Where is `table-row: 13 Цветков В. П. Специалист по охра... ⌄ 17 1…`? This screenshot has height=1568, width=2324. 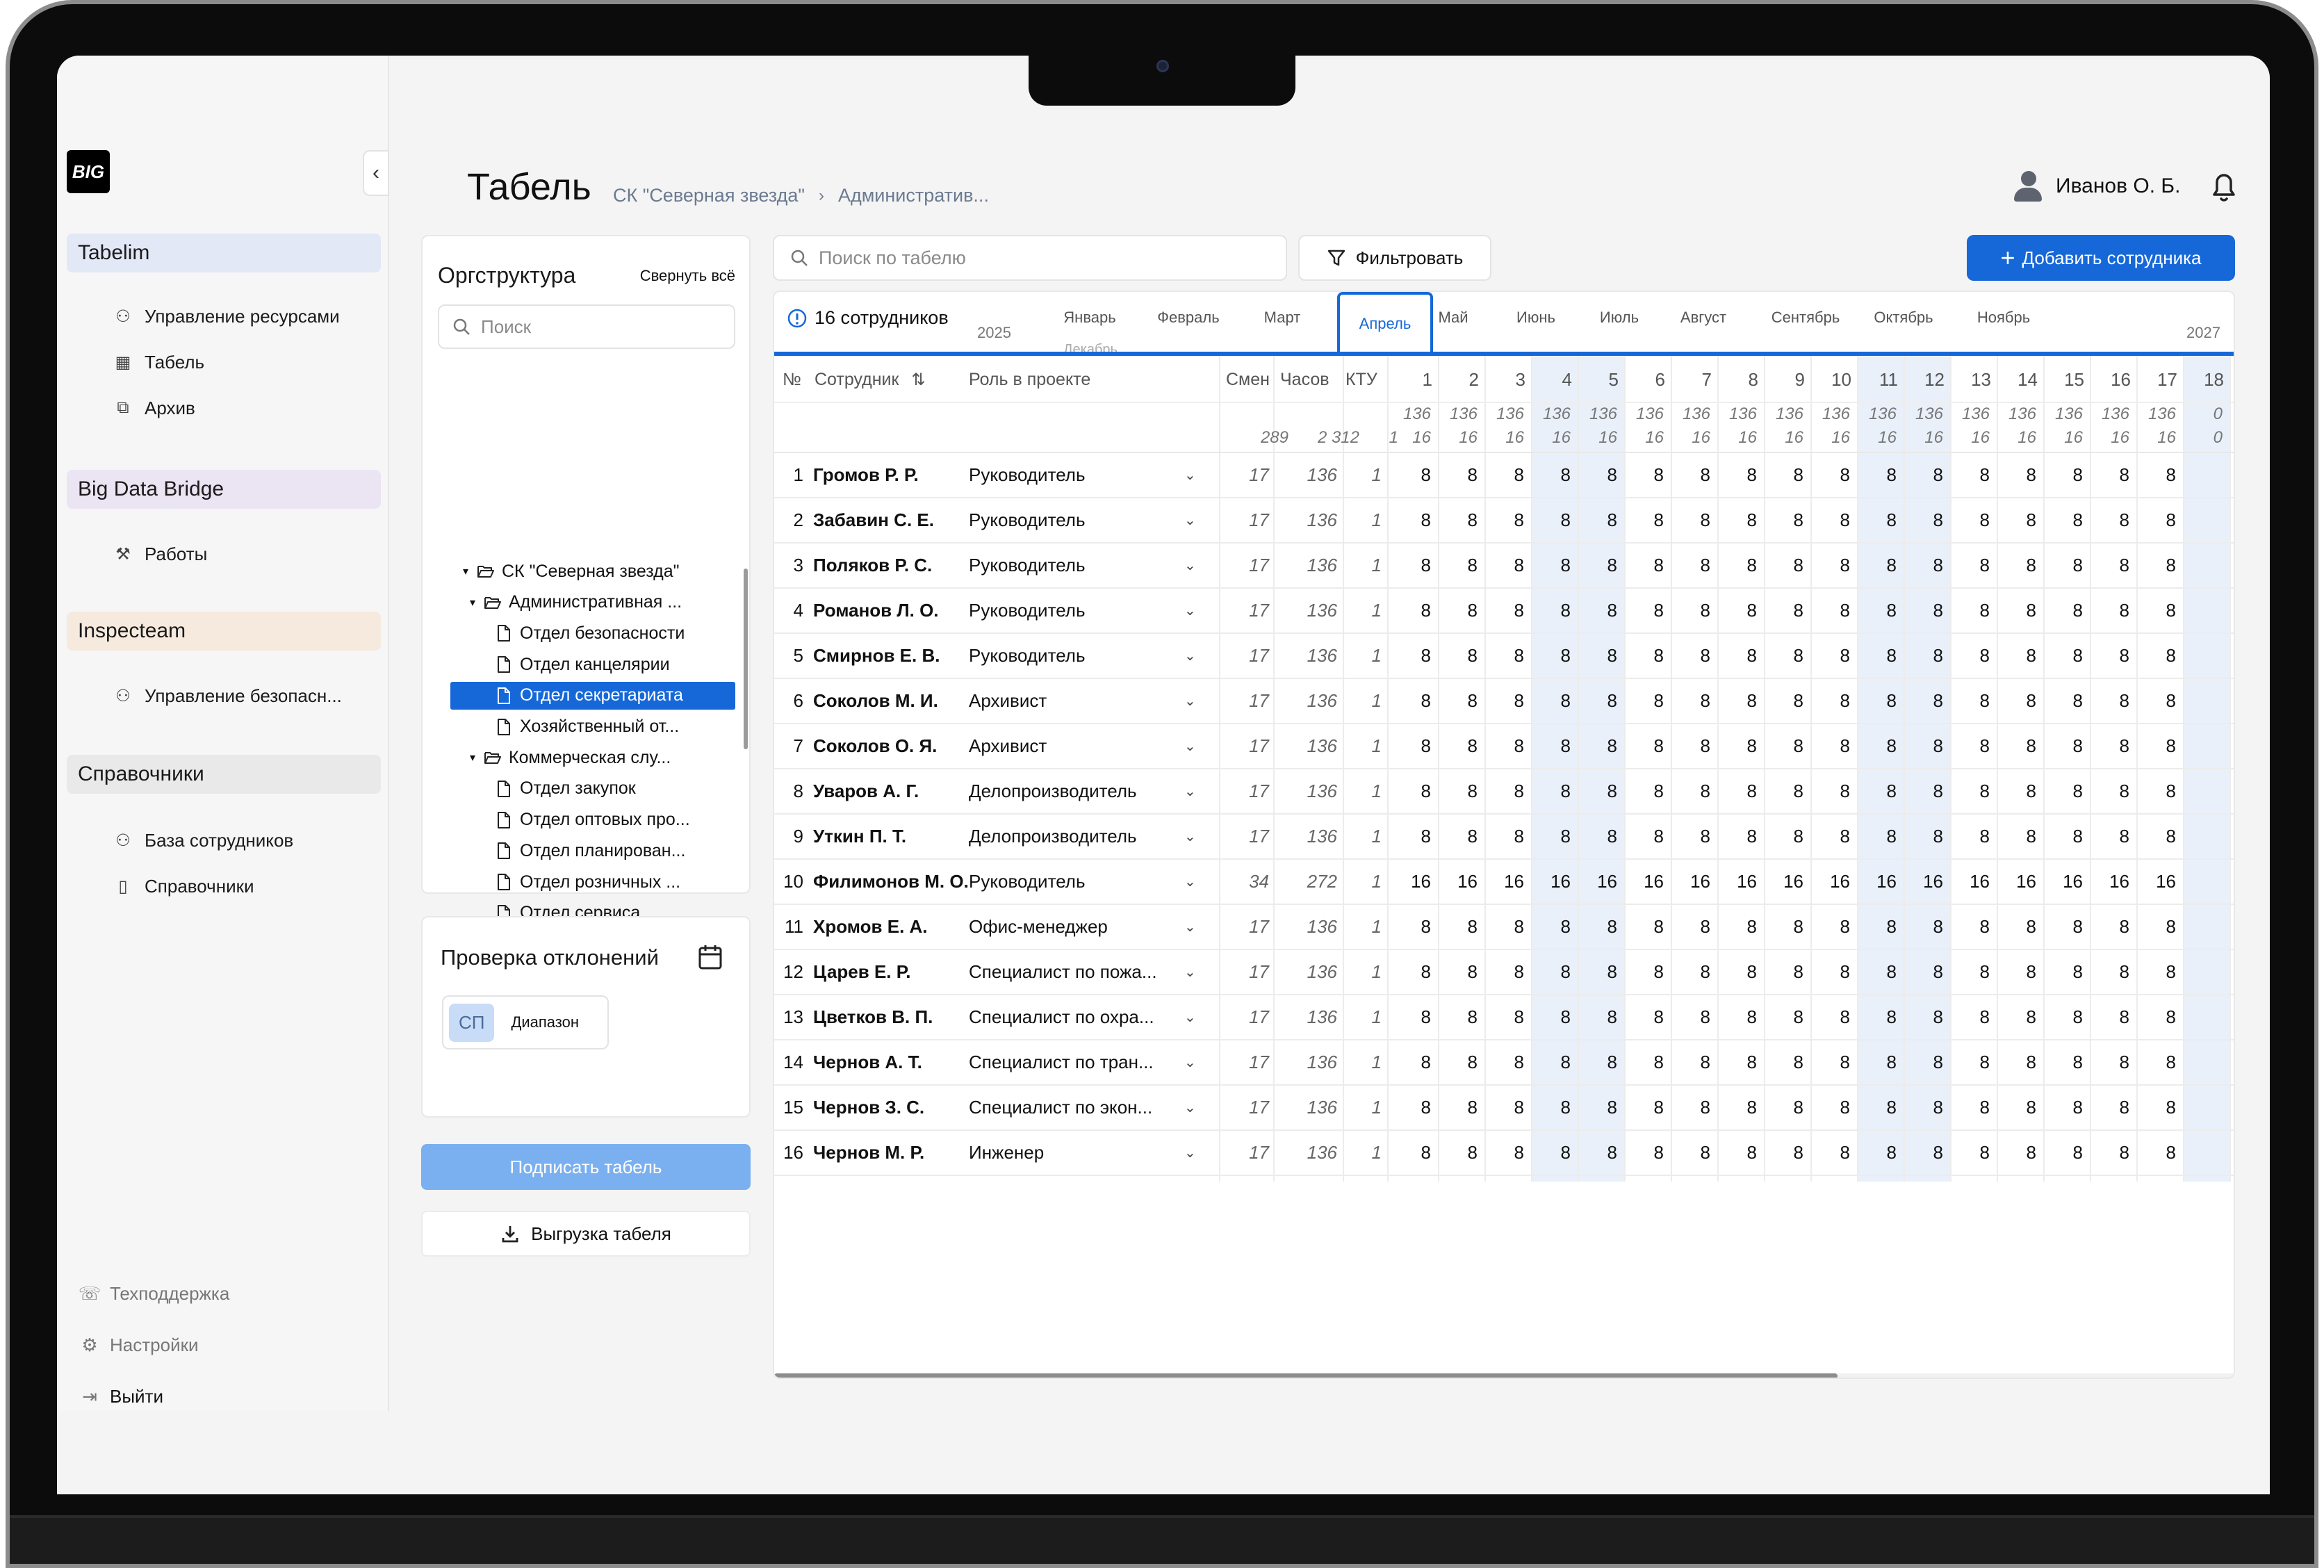 table-row: 13 Цветков В. П. Специалист по охра... ⌄ 17 1… is located at coordinates (1504, 1017).